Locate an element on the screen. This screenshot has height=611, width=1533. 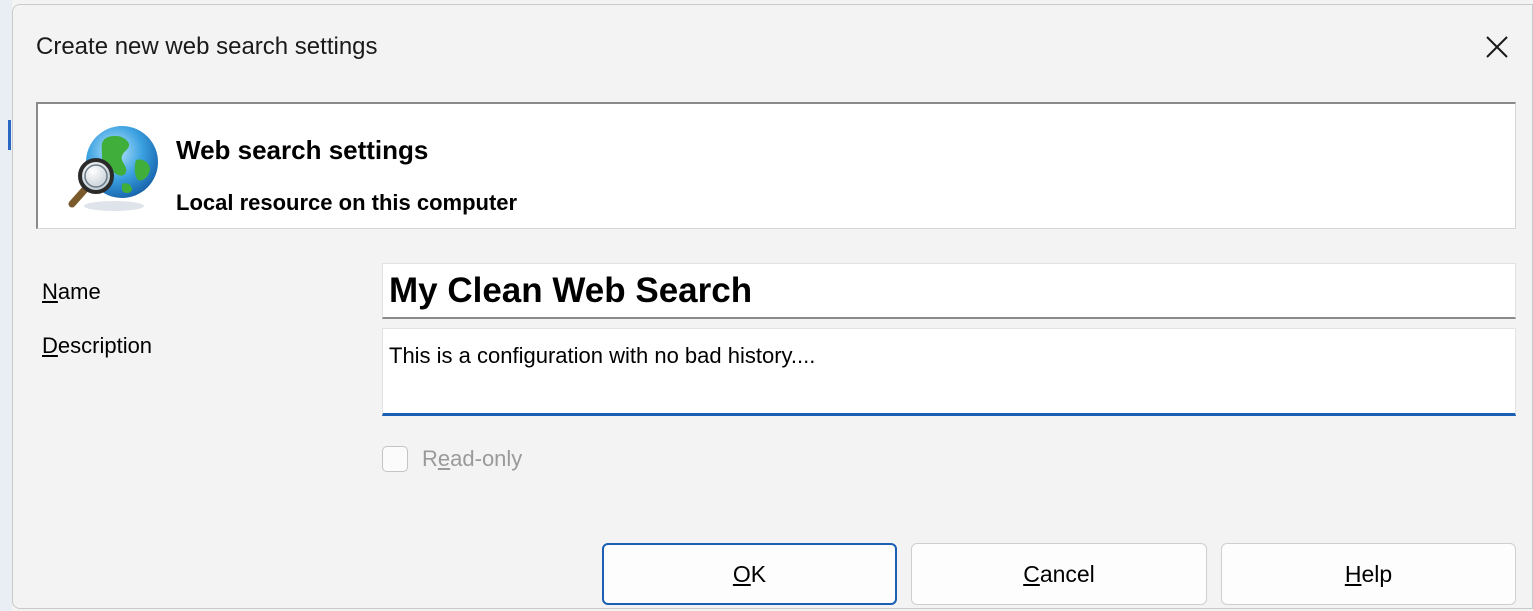
ok-button-label: K is located at coordinates (758, 573).